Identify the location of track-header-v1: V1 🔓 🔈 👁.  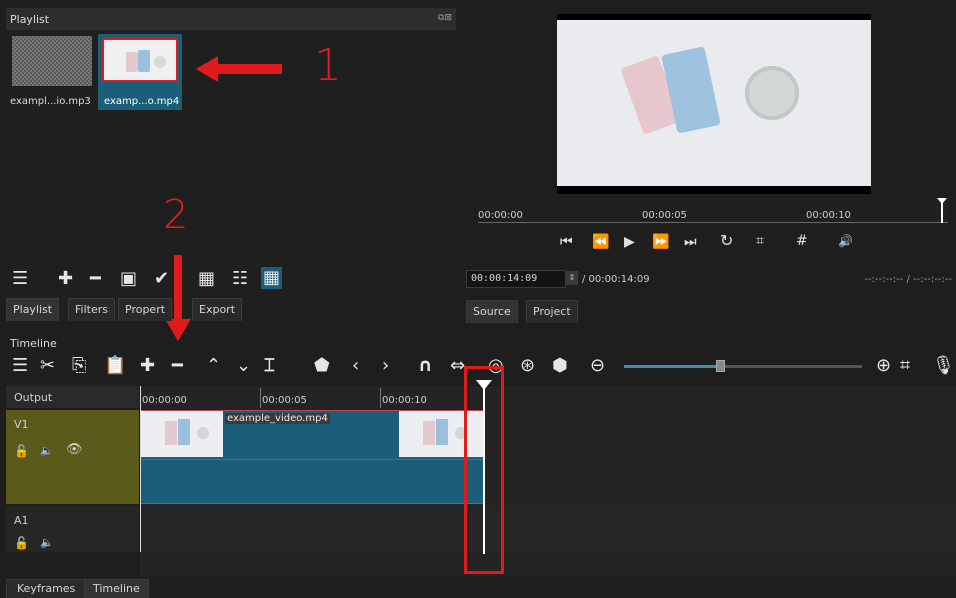
(72, 457).